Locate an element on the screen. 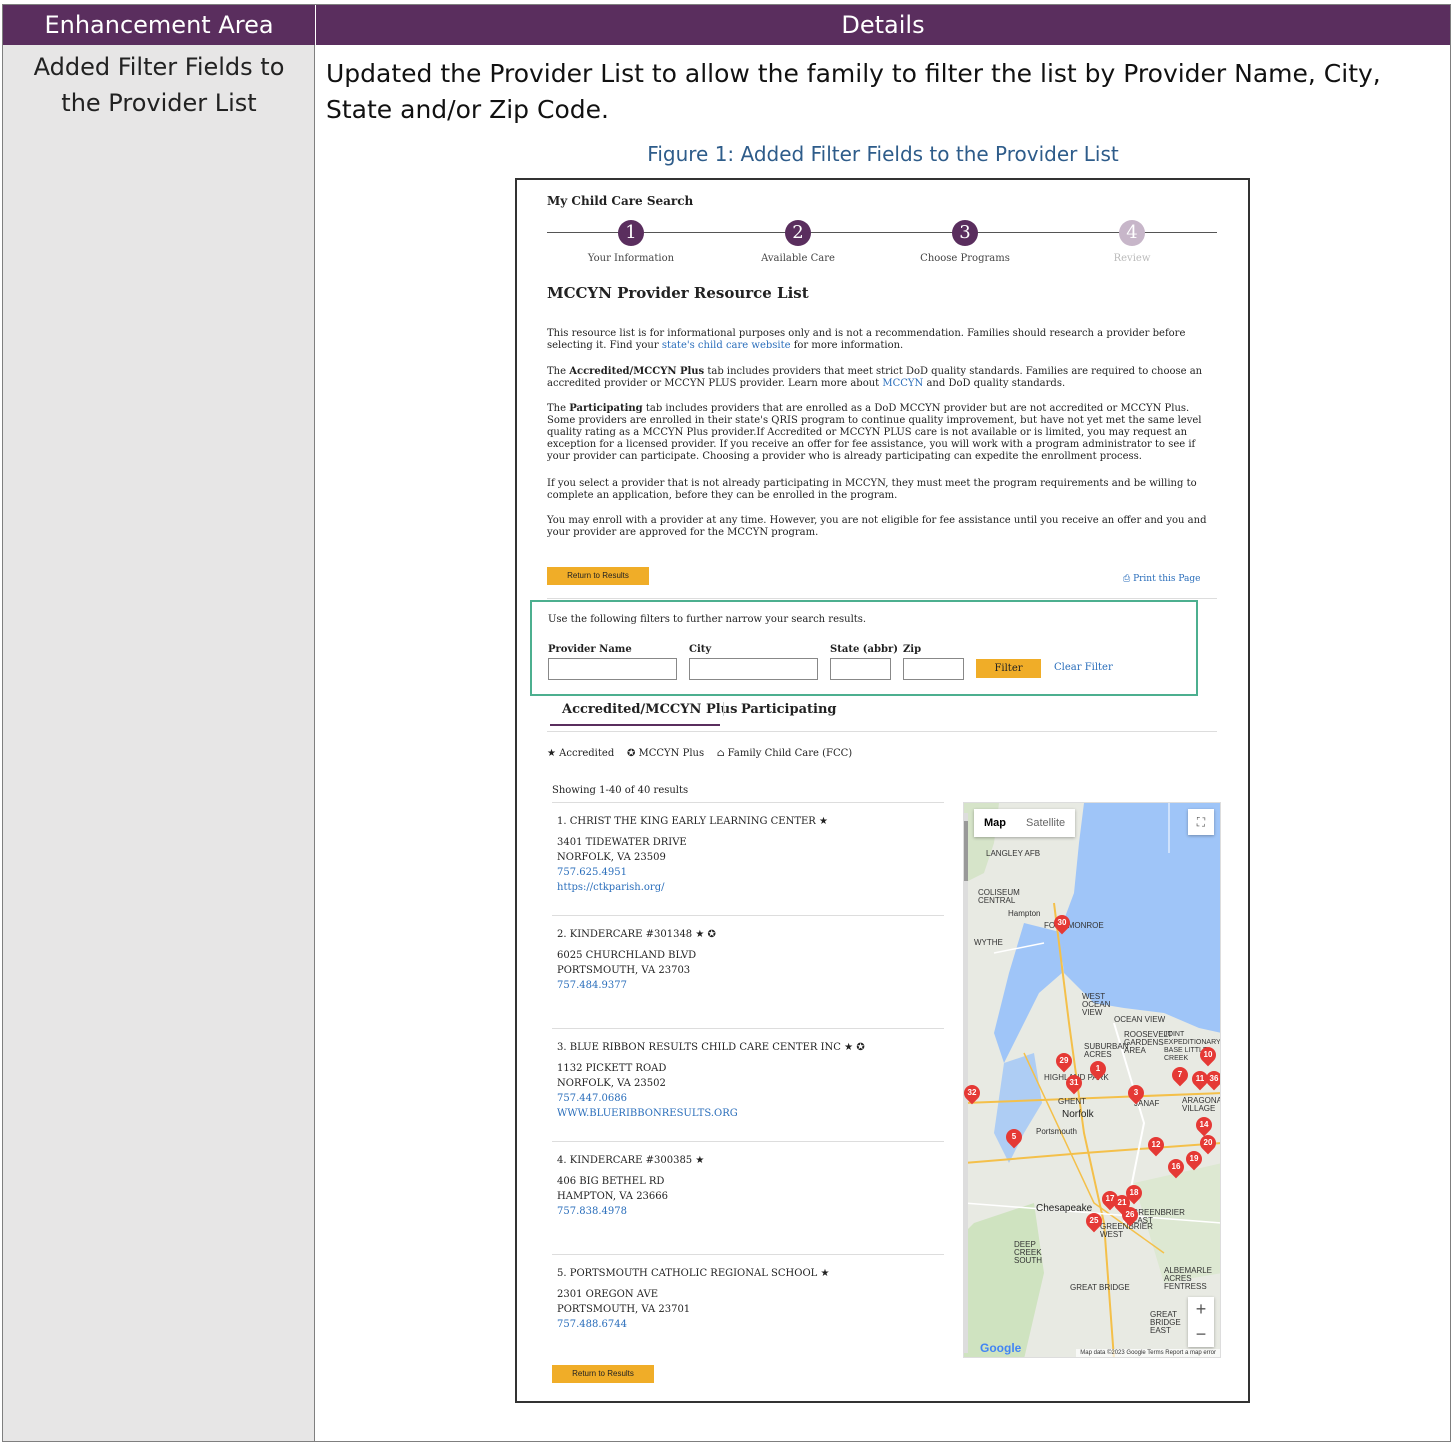 The image size is (1453, 1442). map-marker-label: 14 is located at coordinates (1204, 1124).